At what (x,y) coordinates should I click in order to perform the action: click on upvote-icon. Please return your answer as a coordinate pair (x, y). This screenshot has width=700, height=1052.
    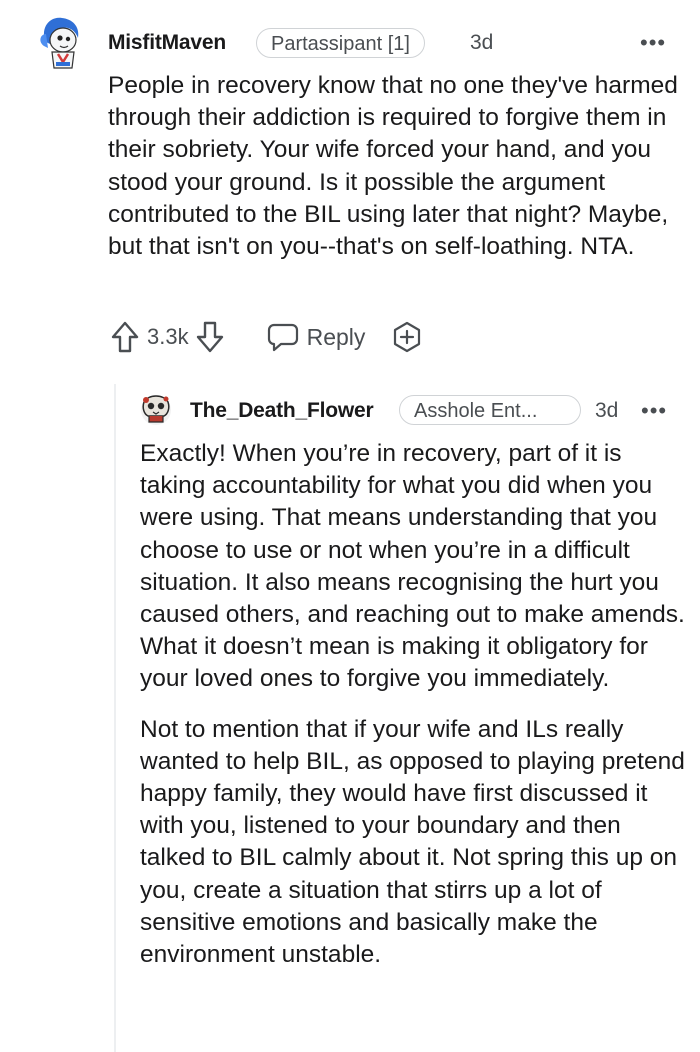
    Looking at the image, I should click on (125, 337).